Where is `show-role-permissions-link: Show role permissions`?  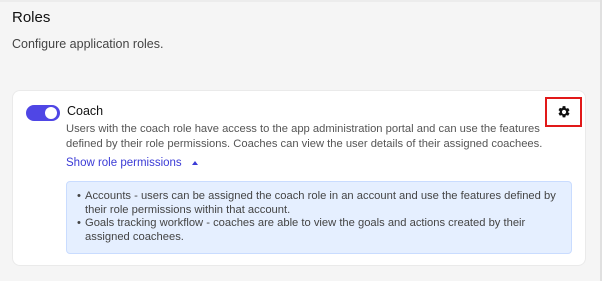
show-role-permissions-link: Show role permissions is located at coordinates (132, 163).